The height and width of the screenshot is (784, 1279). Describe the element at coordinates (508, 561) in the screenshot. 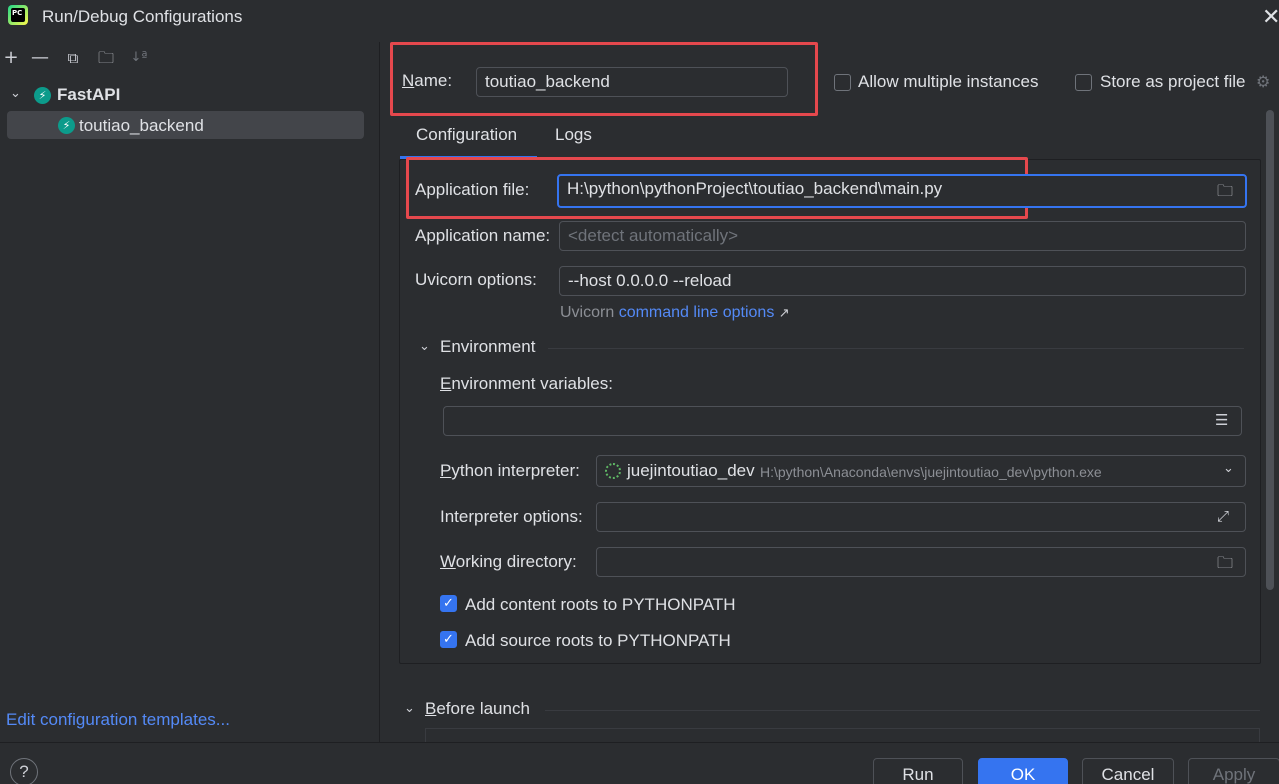

I see `working-directory-label: Working directory:` at that location.